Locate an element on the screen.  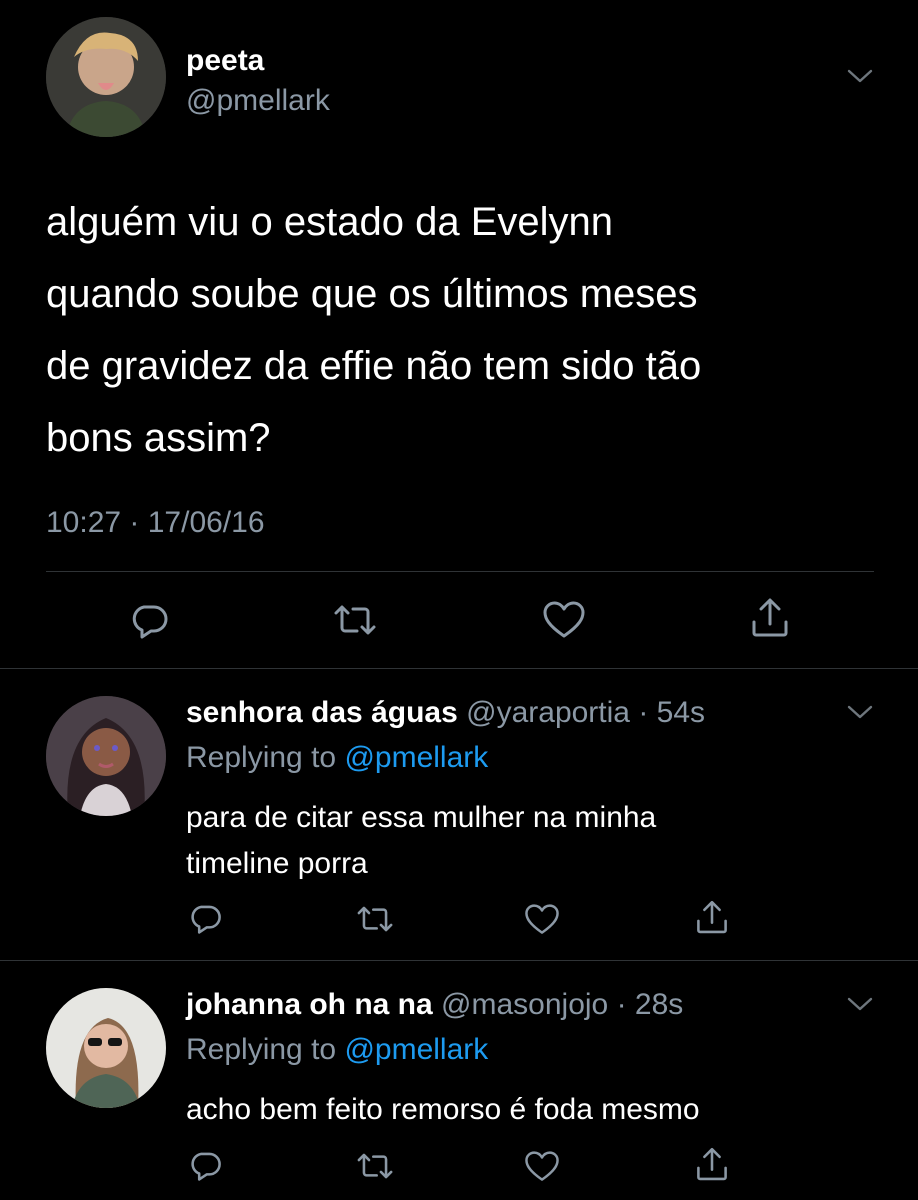
relative-time: 28s is located at coordinates (659, 1004).